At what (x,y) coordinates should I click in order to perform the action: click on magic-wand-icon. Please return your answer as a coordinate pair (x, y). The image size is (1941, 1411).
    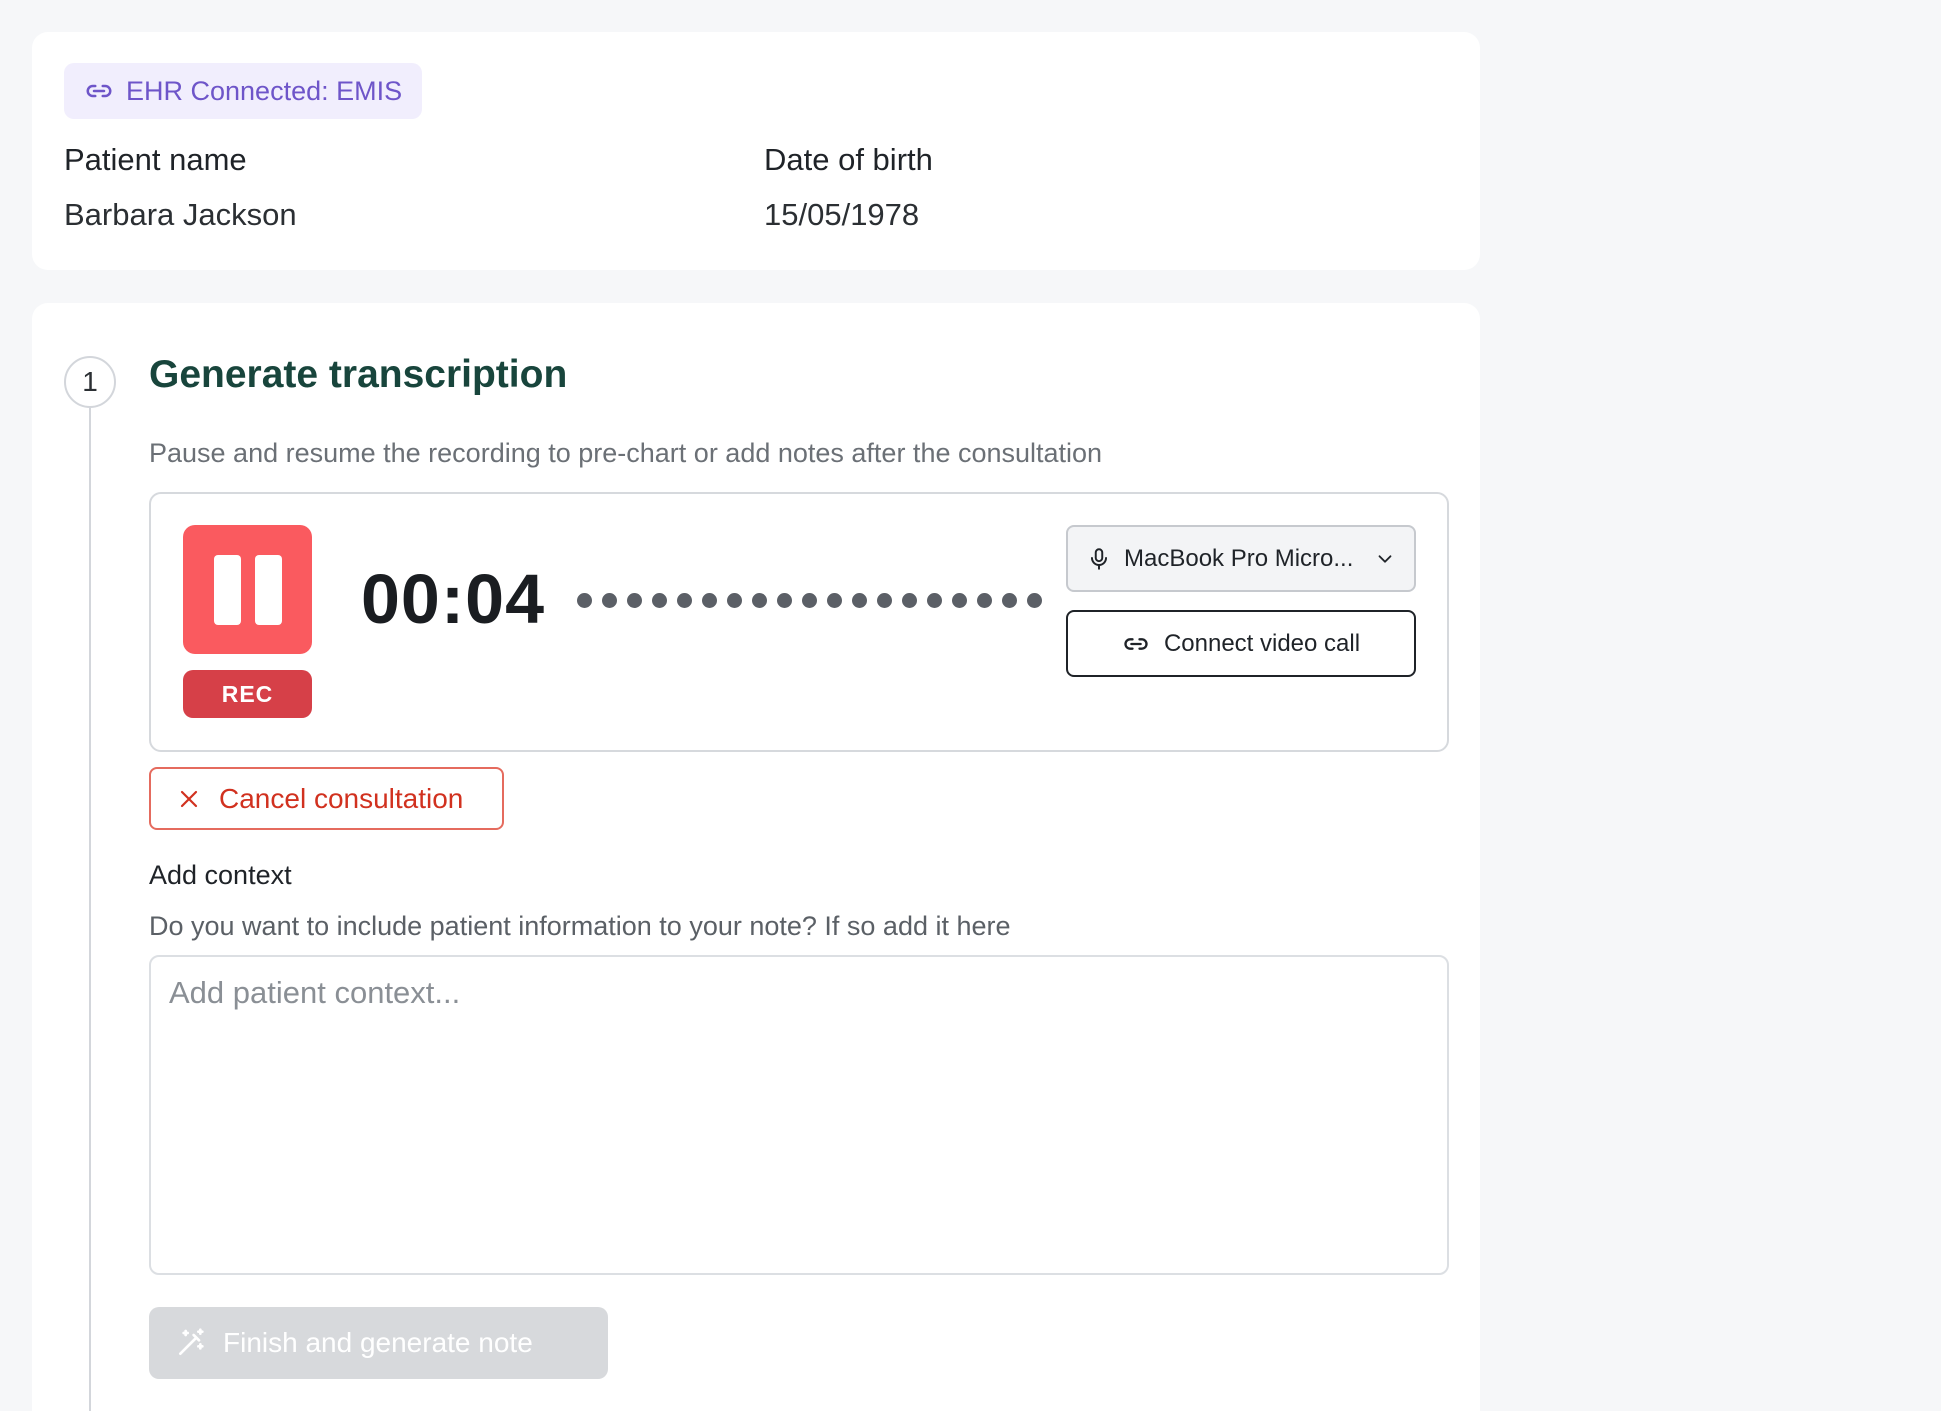
    Looking at the image, I should click on (191, 1341).